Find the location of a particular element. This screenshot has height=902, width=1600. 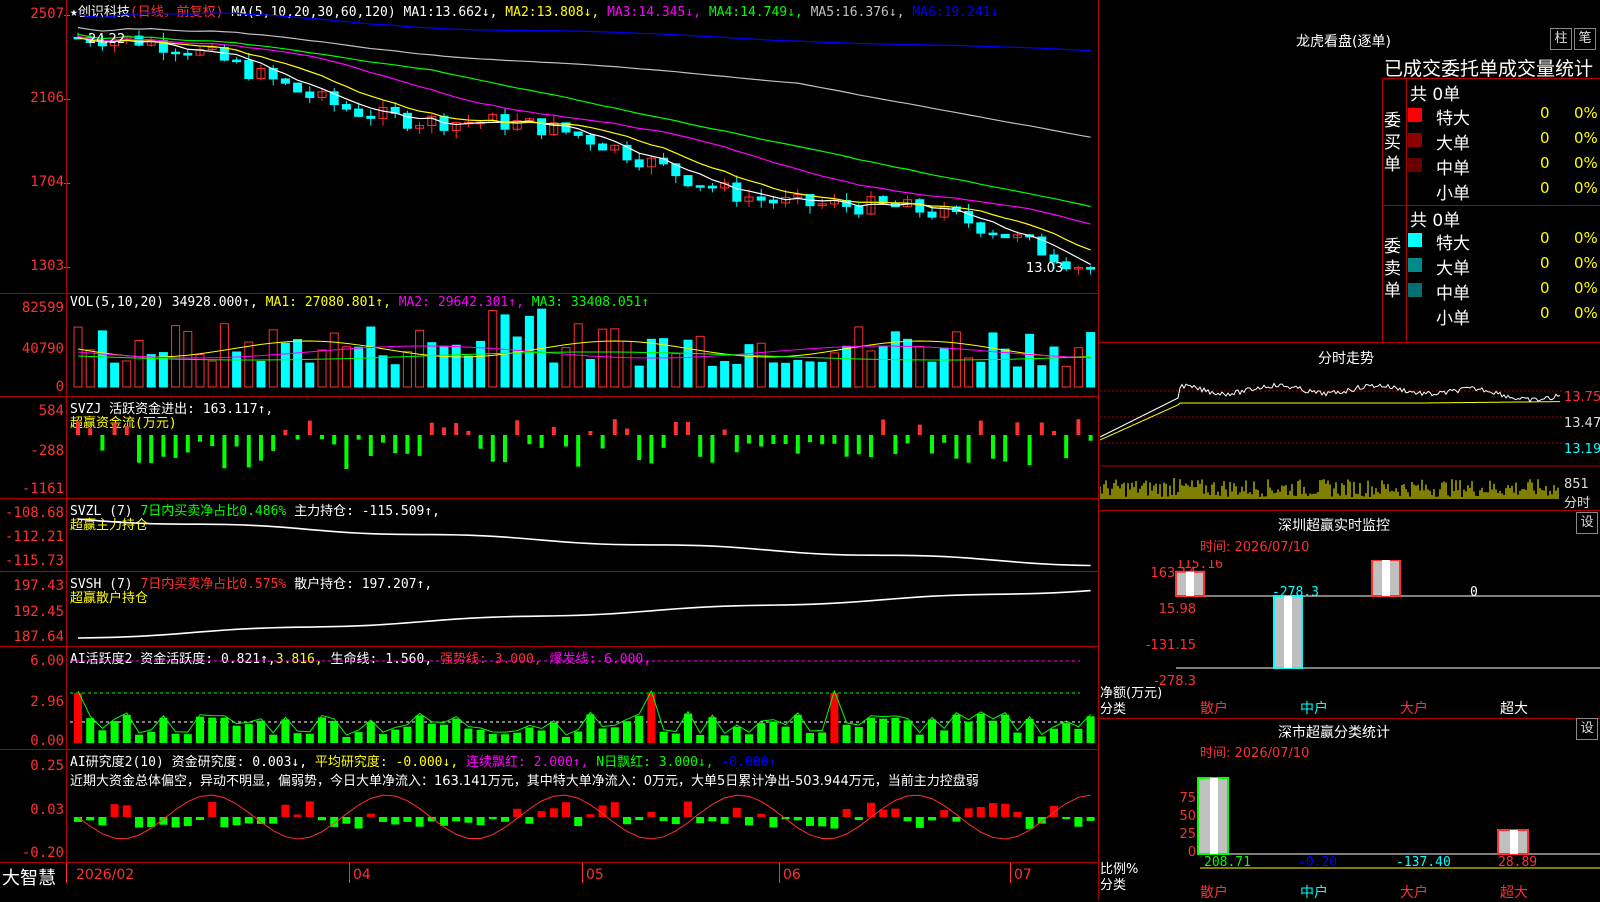

class-value-label: -137.40 is located at coordinates (1423, 862).